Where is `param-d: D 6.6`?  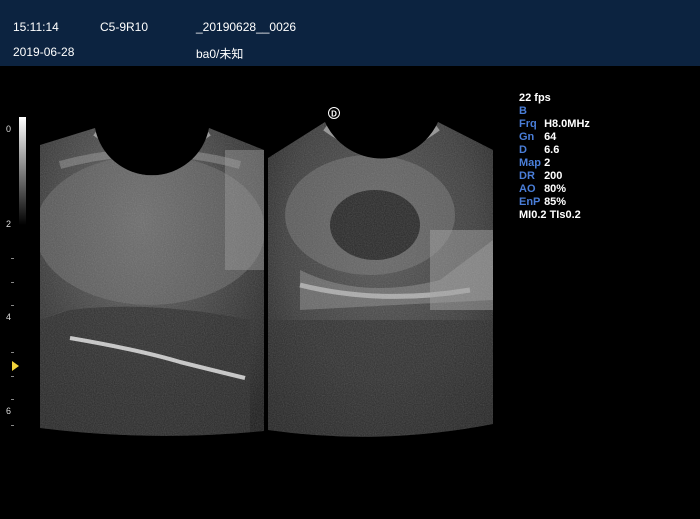
param-d: D 6.6 is located at coordinates (554, 150).